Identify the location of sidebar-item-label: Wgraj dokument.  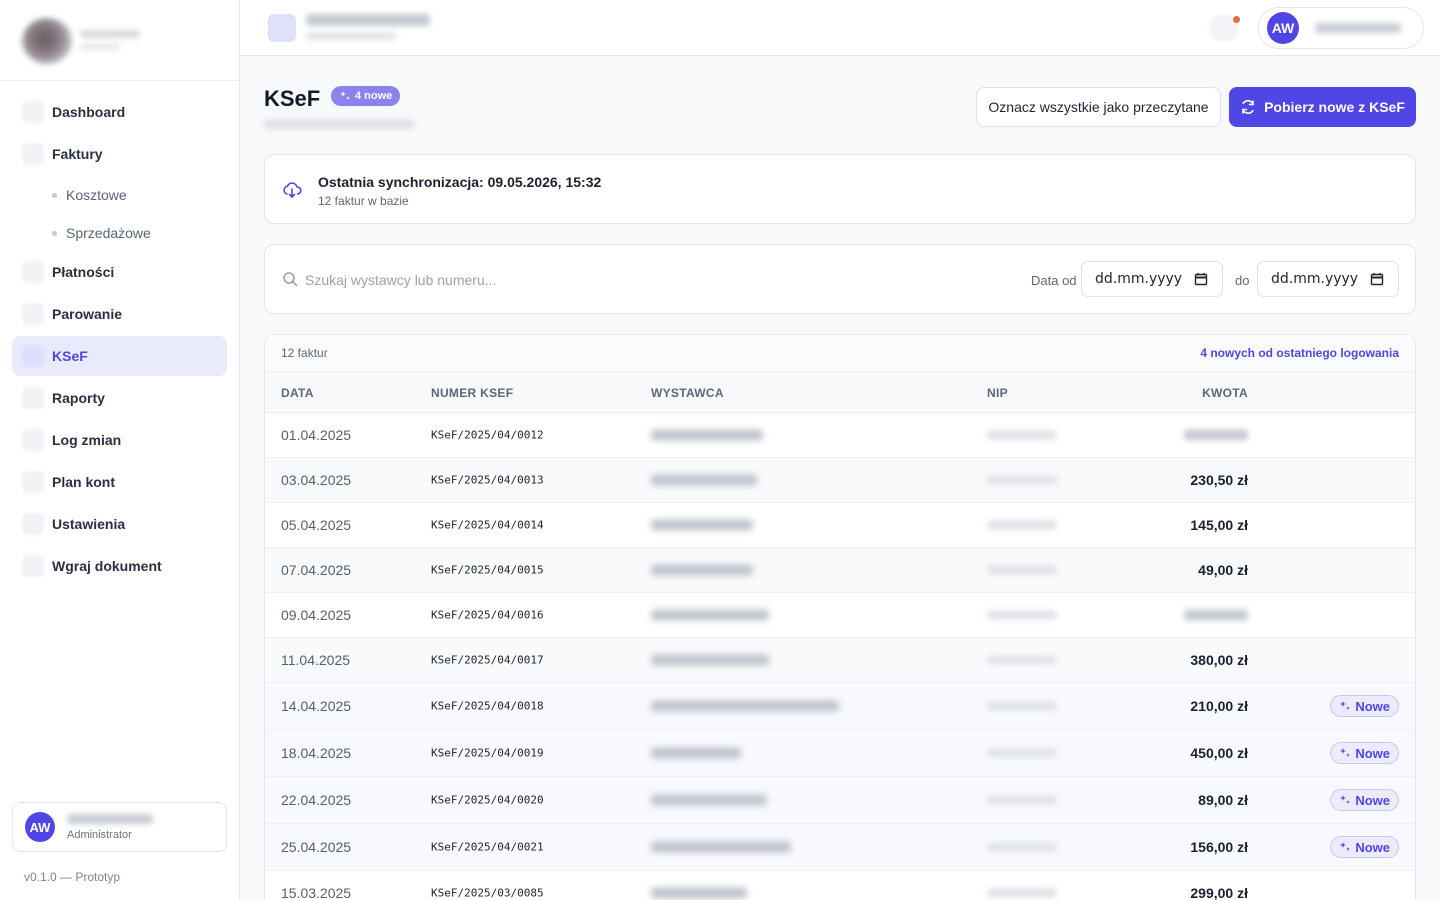
(107, 566).